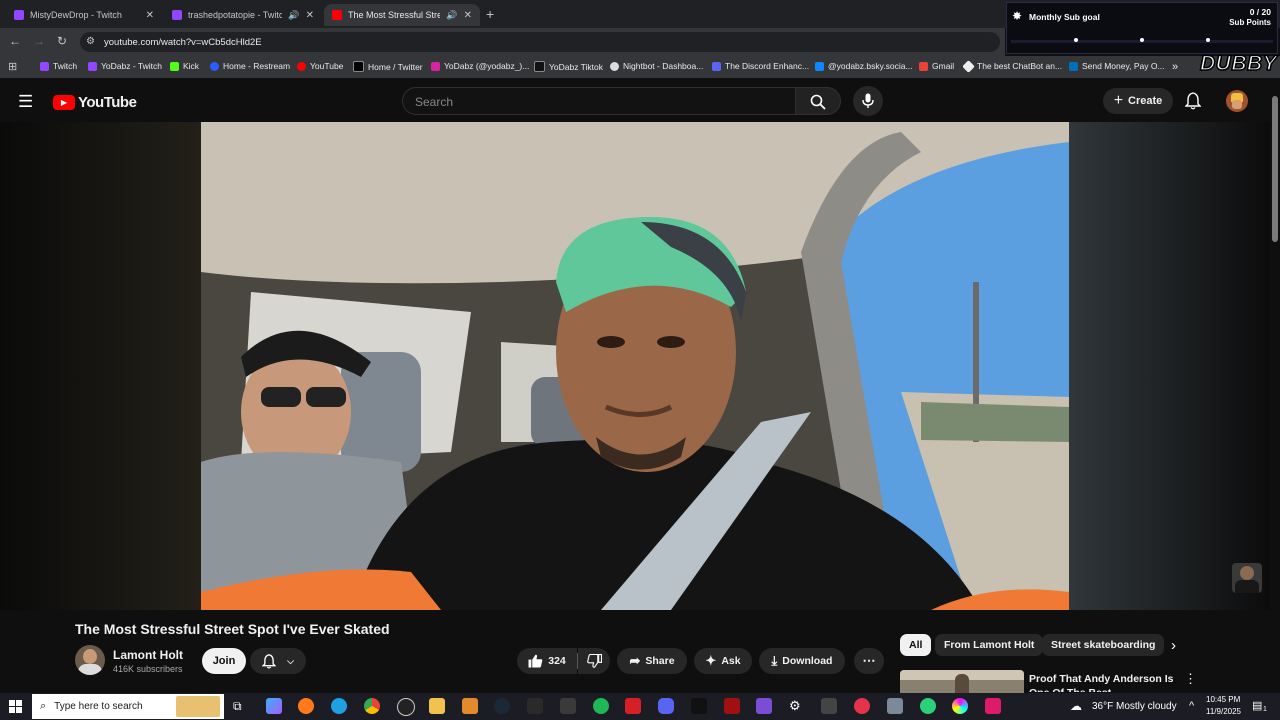 Image resolution: width=1280 pixels, height=720 pixels. I want to click on notification-count: 1, so click(1265, 709).